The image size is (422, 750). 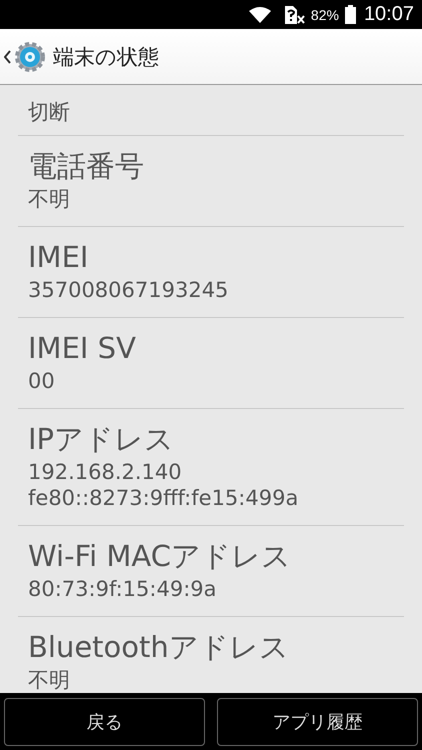 I want to click on setting-value: 357008067193245, so click(x=129, y=290).